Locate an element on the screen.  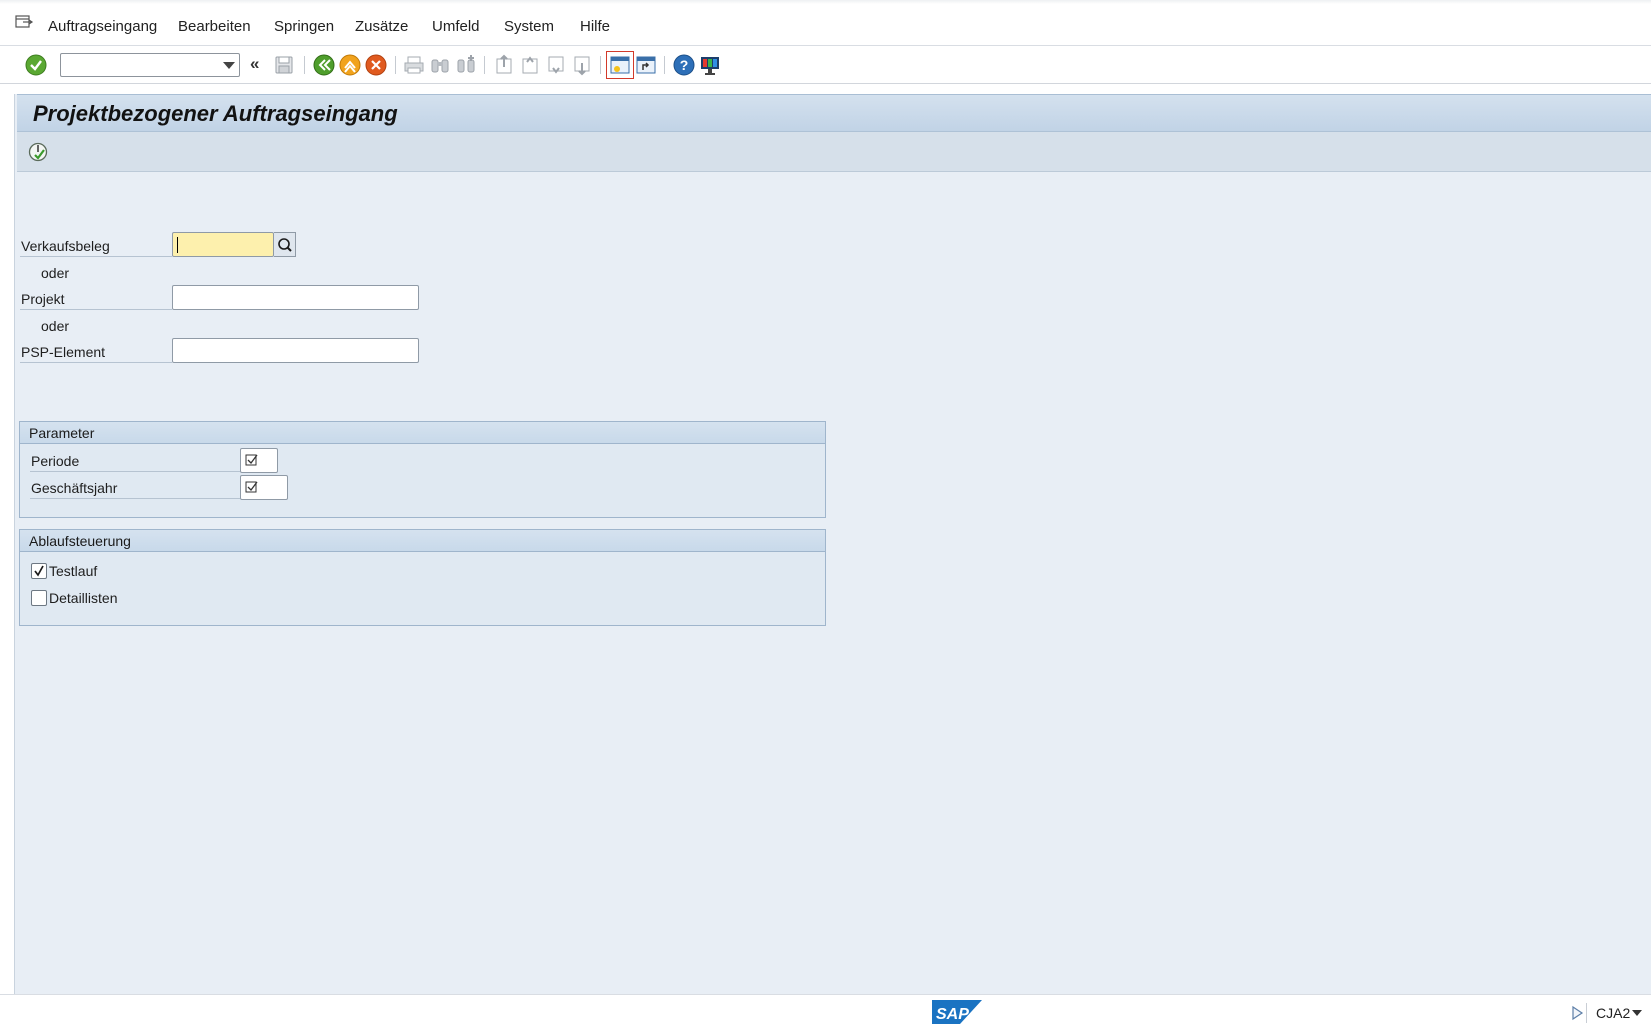
help-icon: ? is located at coordinates (684, 65).